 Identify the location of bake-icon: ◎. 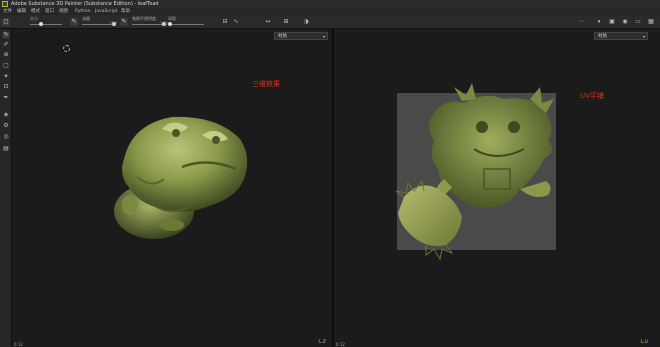
(6, 137).